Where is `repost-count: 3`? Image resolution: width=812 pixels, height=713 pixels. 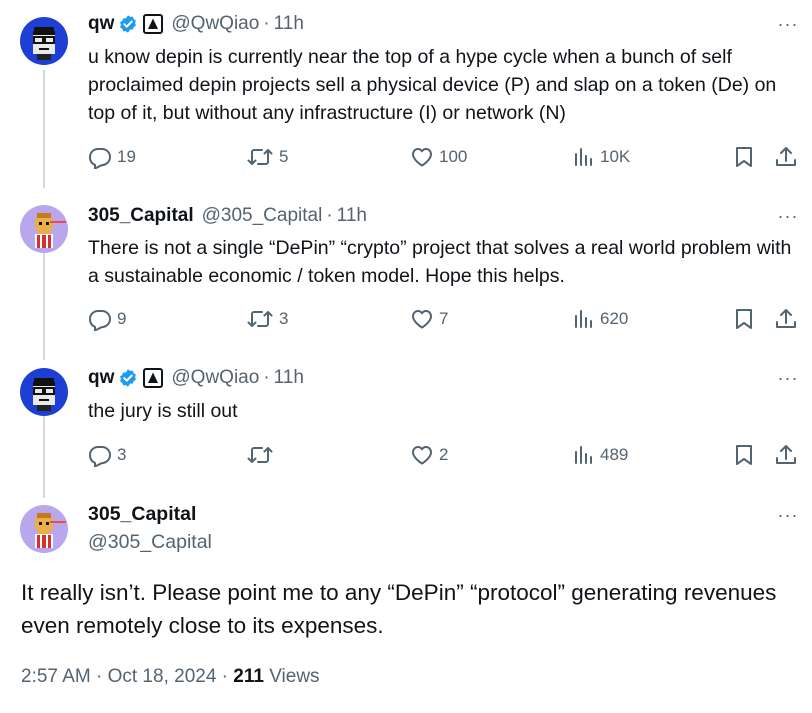 repost-count: 3 is located at coordinates (284, 318).